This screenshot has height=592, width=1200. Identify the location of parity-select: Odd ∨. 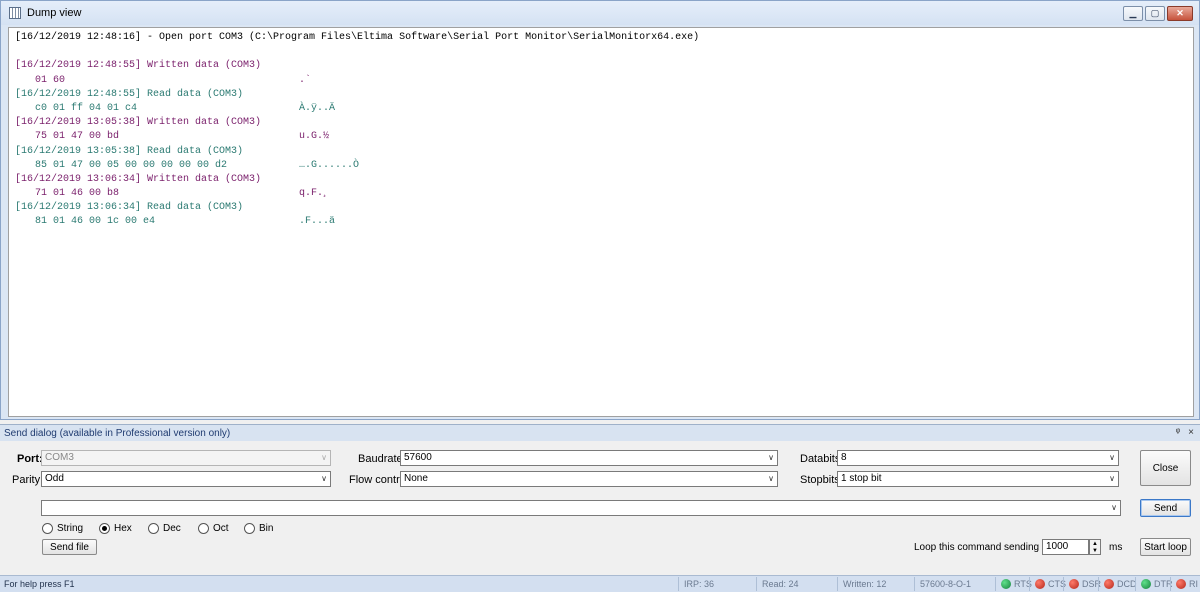
(186, 479).